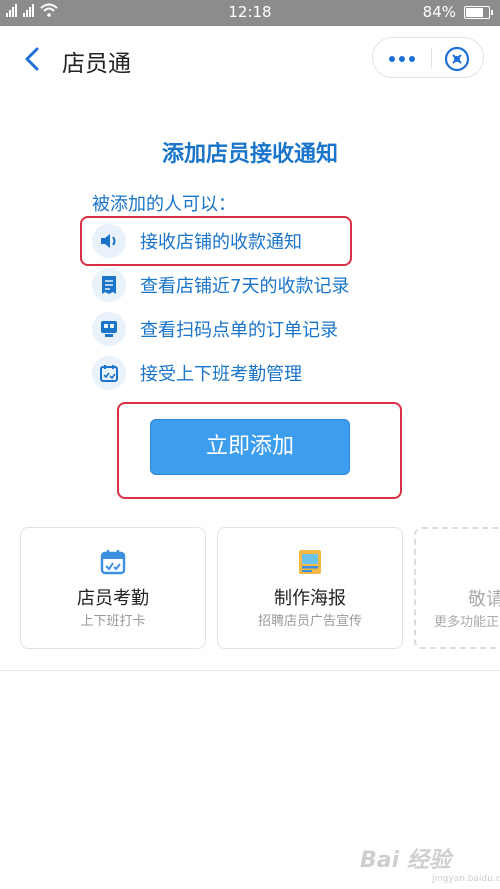  Describe the element at coordinates (392, 58) in the screenshot. I see `more-dots-icon` at that location.